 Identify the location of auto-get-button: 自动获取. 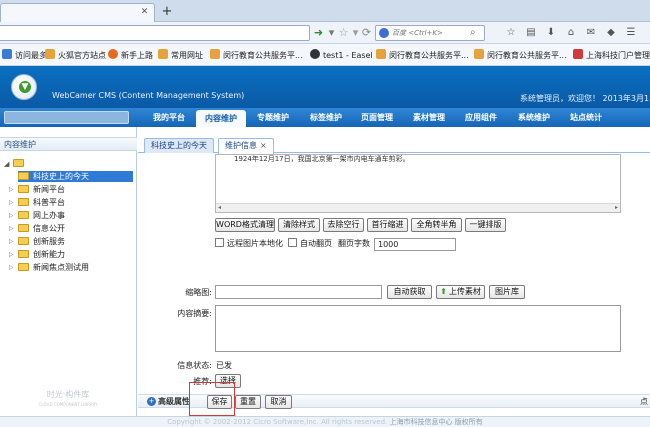
(409, 292).